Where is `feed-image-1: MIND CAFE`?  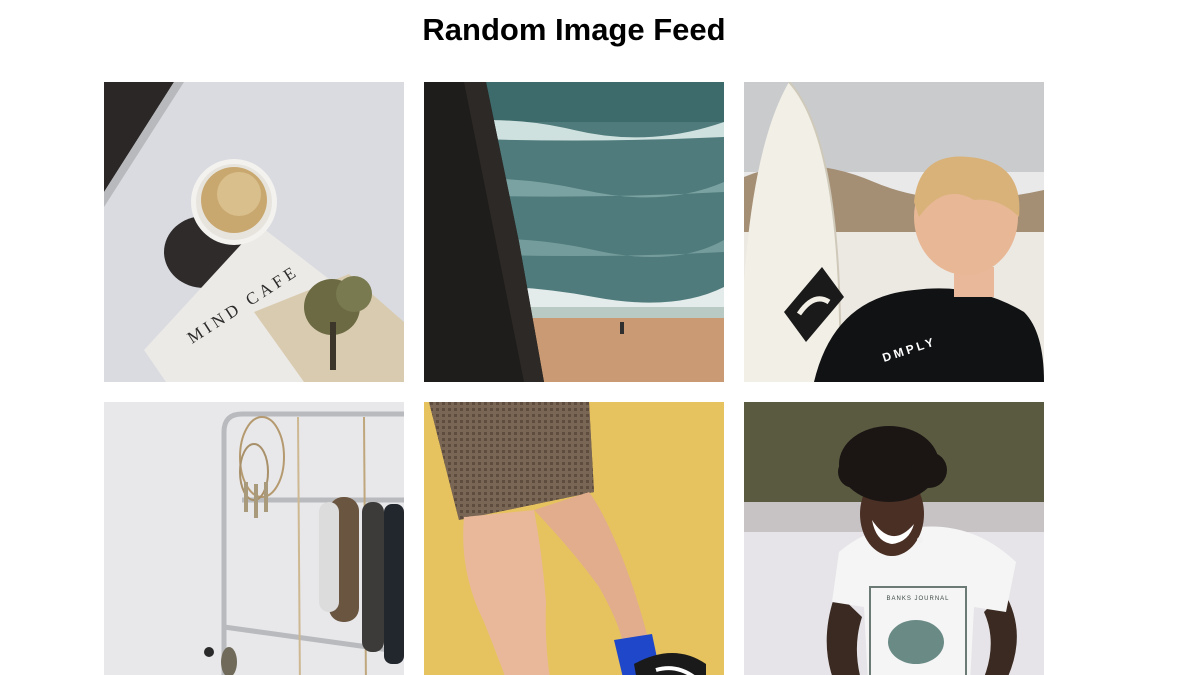 feed-image-1: MIND CAFE is located at coordinates (254, 232).